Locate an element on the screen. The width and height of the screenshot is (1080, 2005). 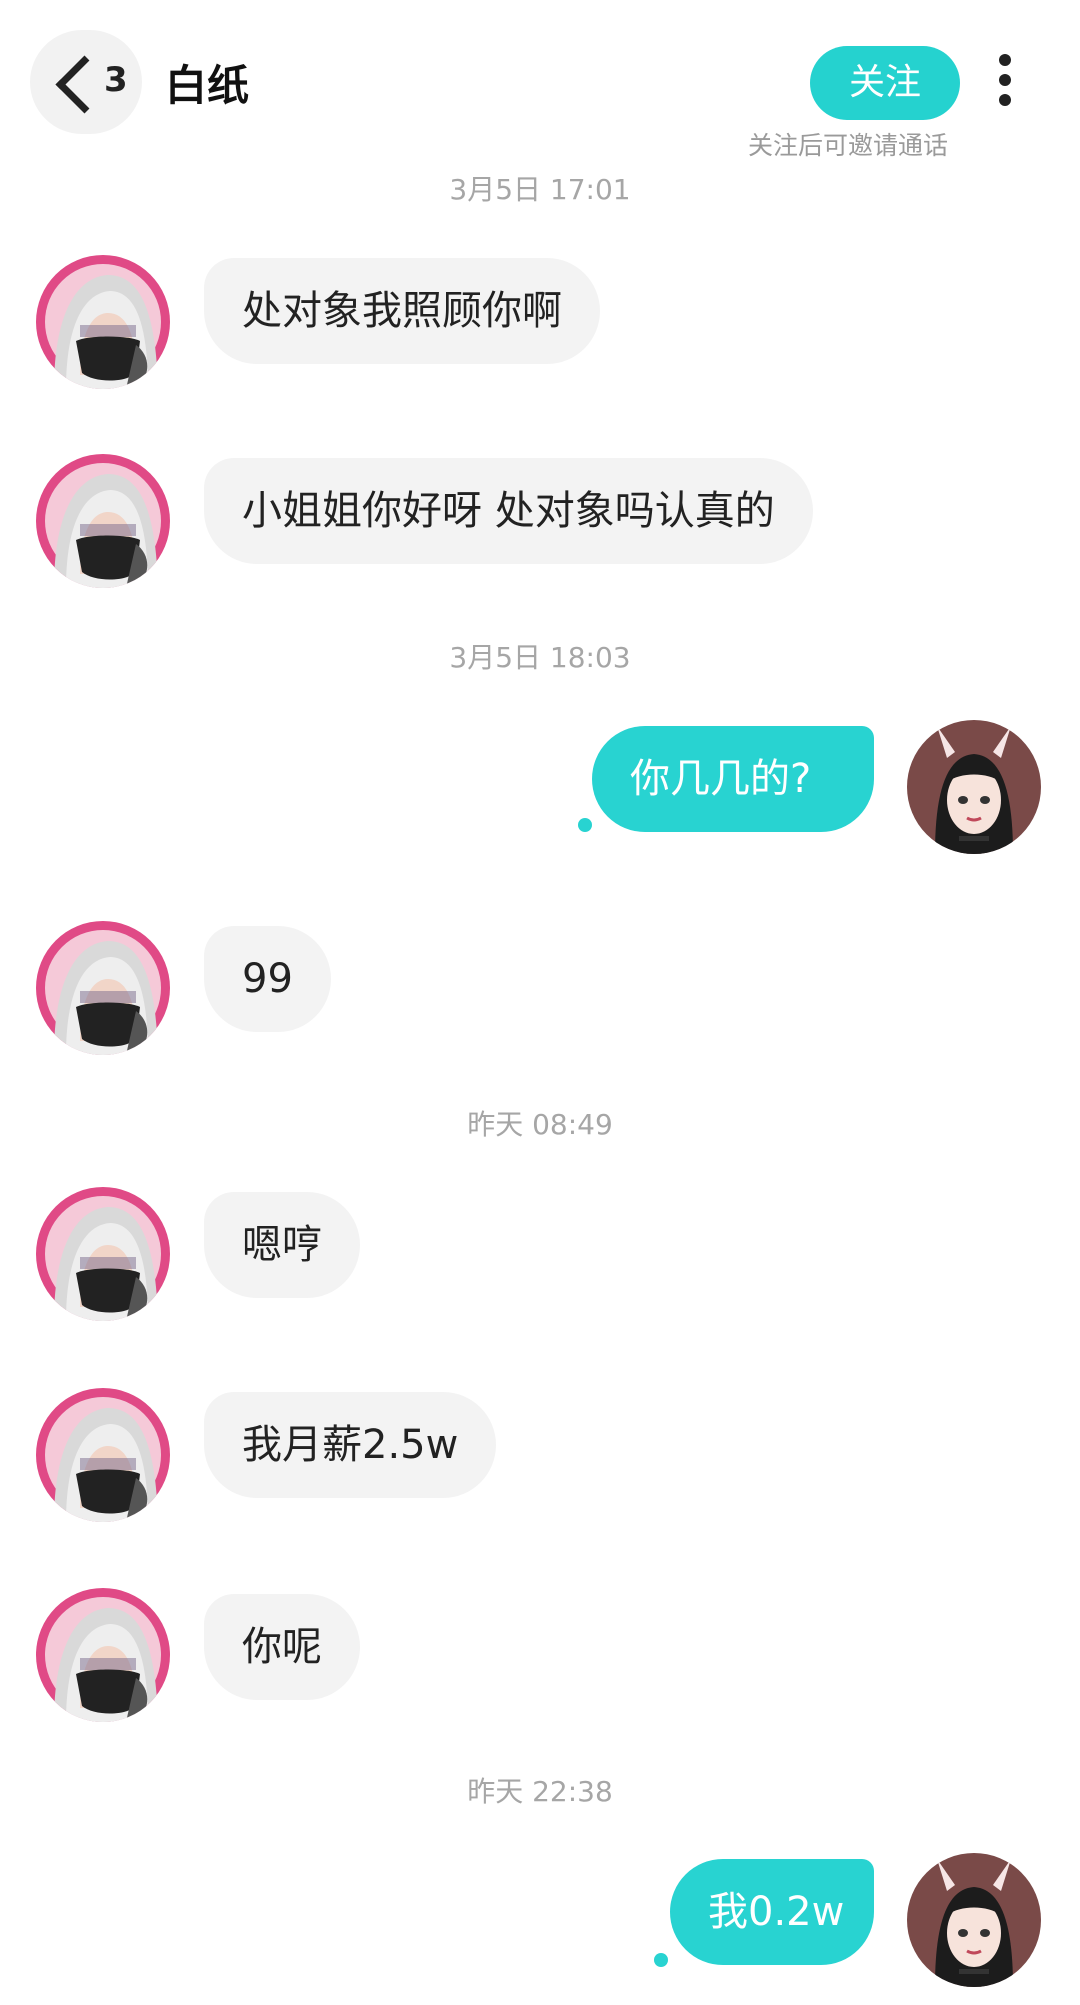
message-bubble-incoming: 小姐姐你好呀 处对象吗认真的 is located at coordinates (508, 511).